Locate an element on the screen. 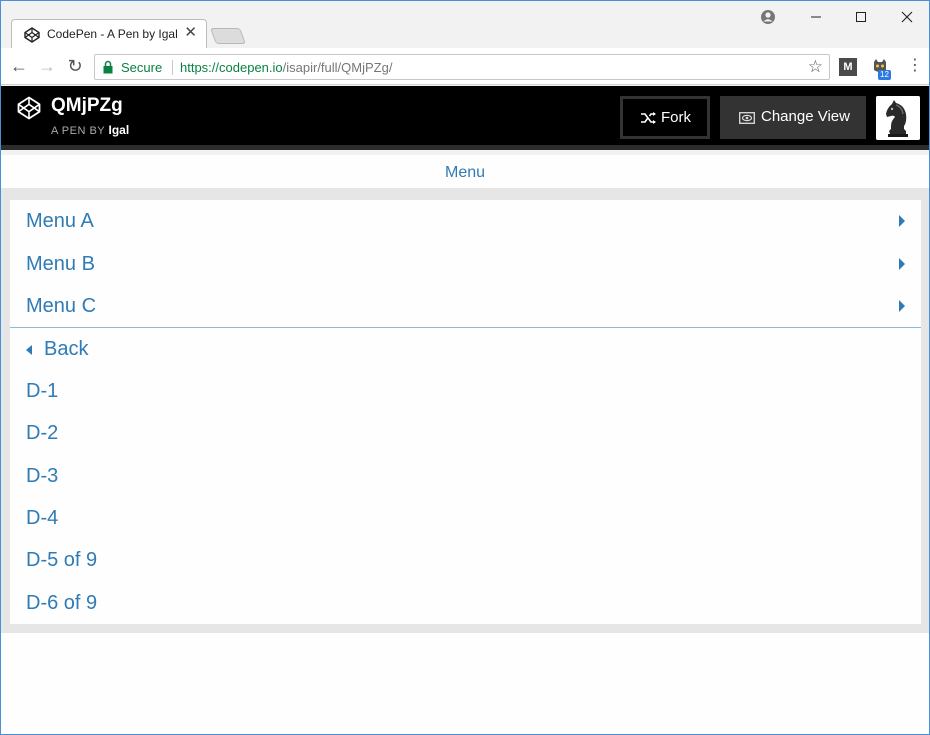 This screenshot has width=930, height=735. url-host: https://codepen.io is located at coordinates (231, 67).